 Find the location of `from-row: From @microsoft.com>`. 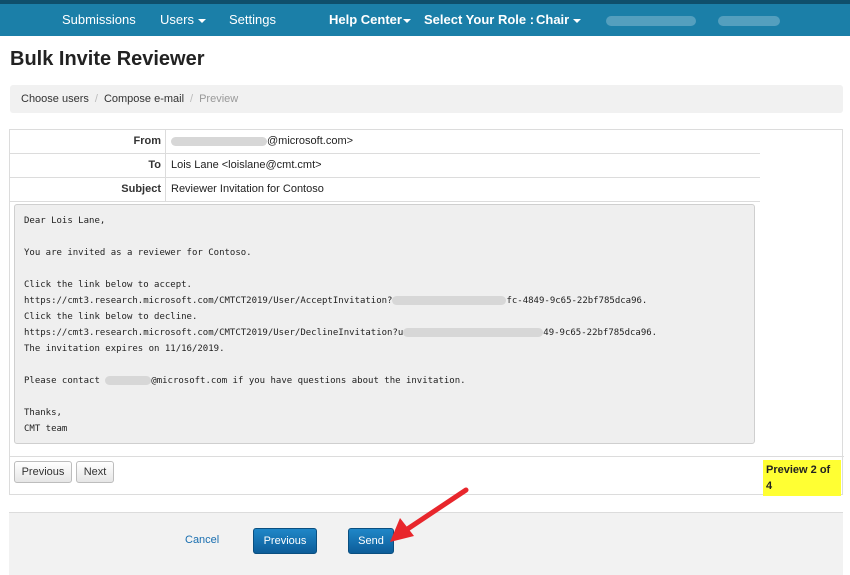

from-row: From @microsoft.com> is located at coordinates (385, 142).